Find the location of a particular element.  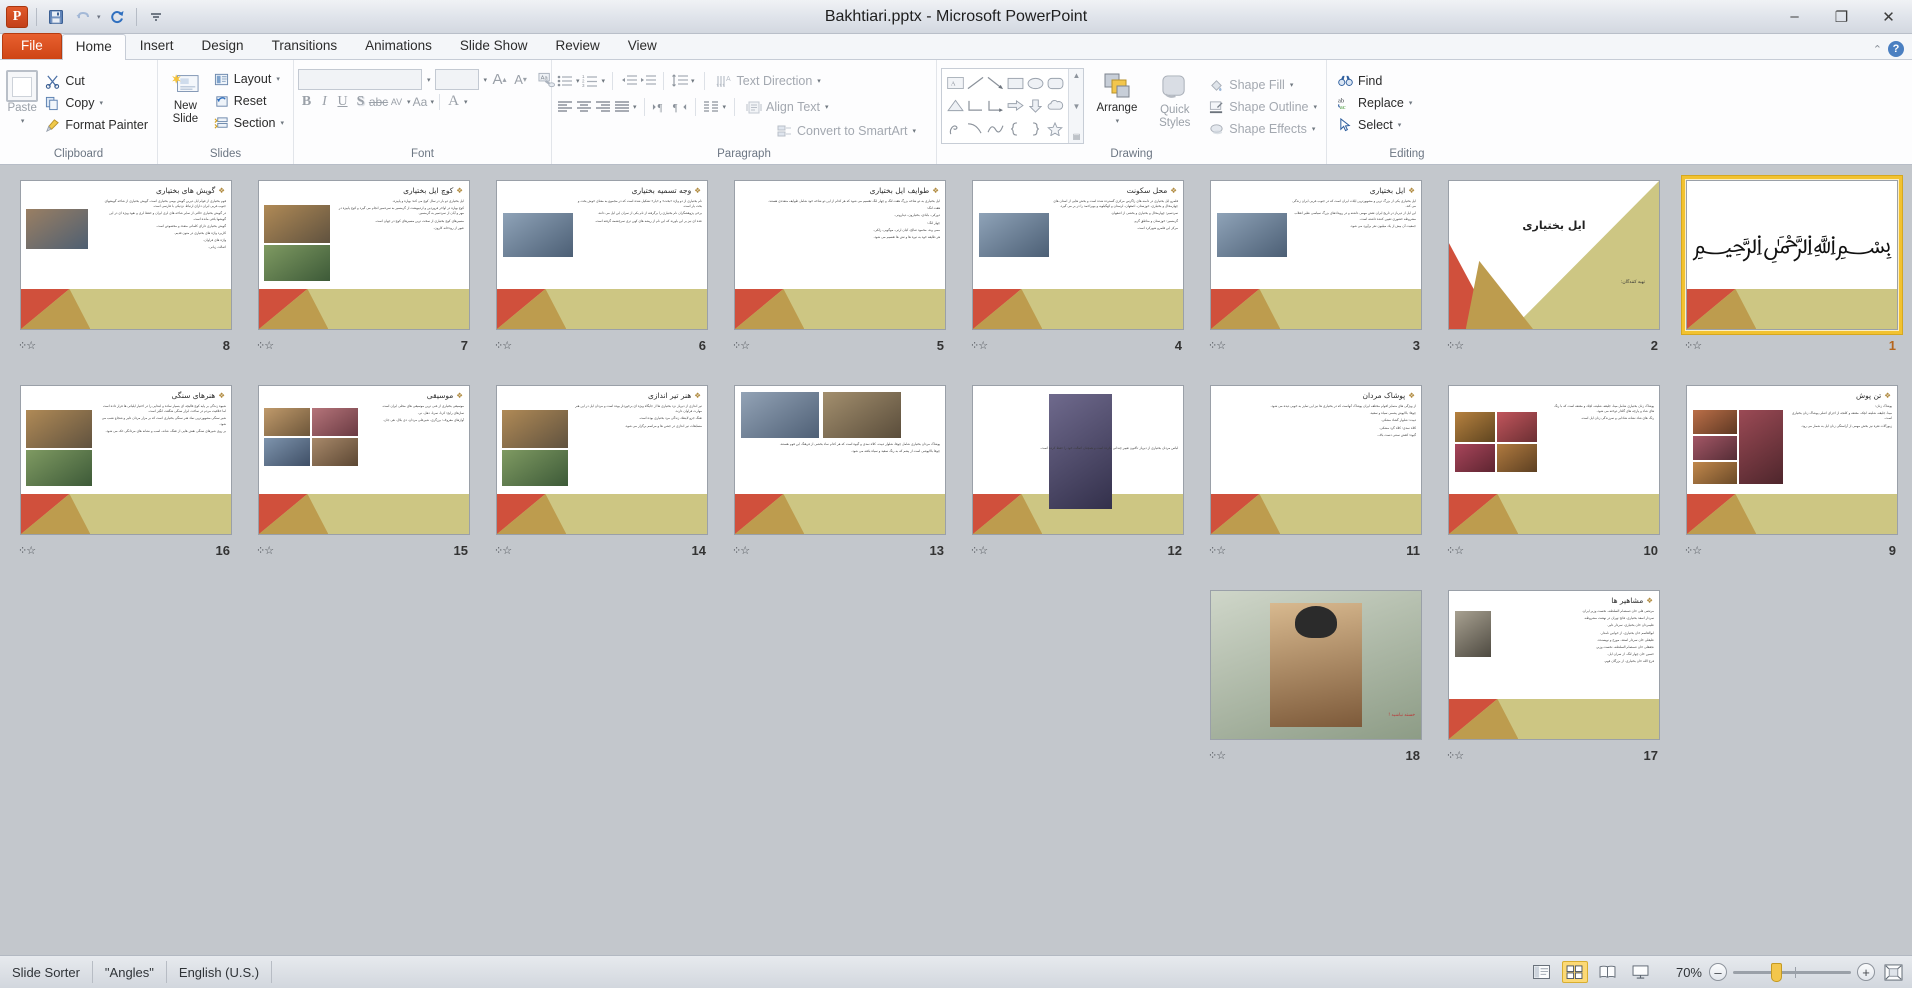

tab-view: View is located at coordinates (642, 46).